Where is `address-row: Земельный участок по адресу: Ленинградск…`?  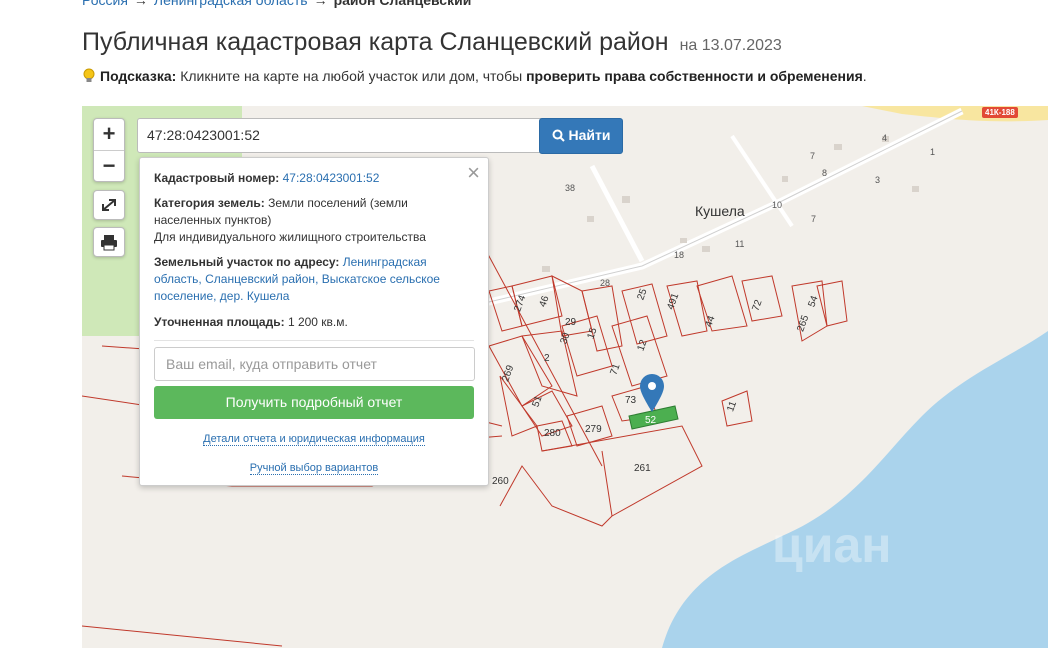 address-row: Земельный участок по адресу: Ленинградск… is located at coordinates (299, 279).